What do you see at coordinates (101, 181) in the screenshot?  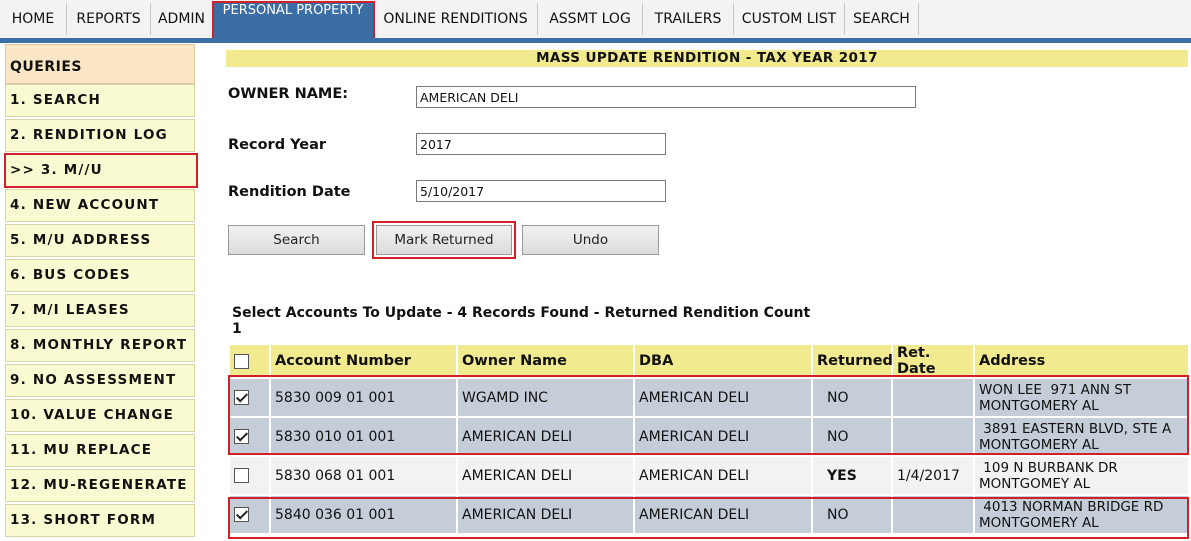 I see `sidebar-item-mu-rendition: >> 3. M//U RENDITION` at bounding box center [101, 181].